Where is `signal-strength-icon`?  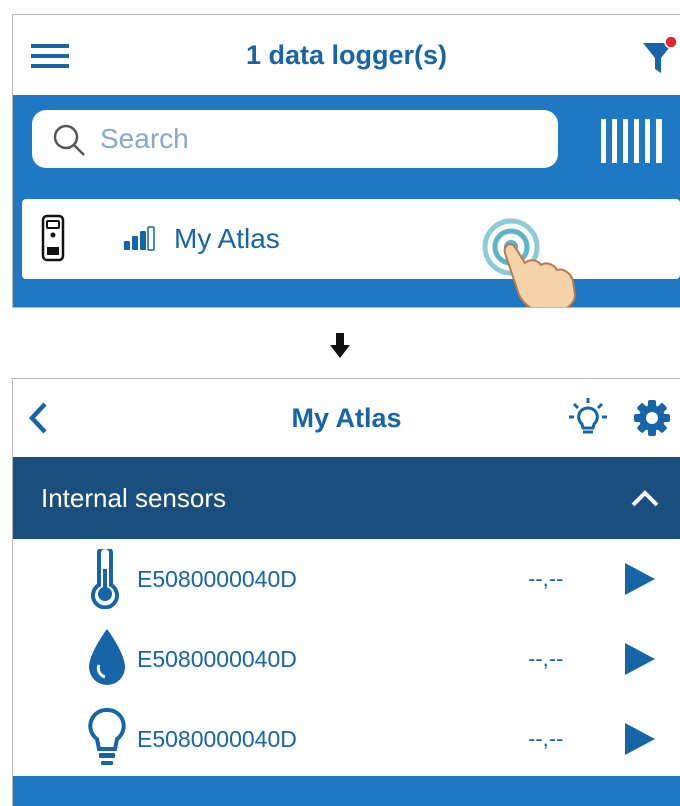
signal-strength-icon is located at coordinates (139, 238).